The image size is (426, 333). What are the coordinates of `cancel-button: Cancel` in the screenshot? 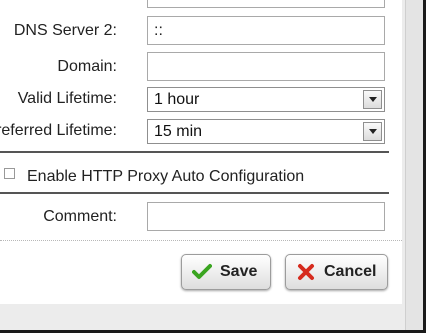 It's located at (336, 272).